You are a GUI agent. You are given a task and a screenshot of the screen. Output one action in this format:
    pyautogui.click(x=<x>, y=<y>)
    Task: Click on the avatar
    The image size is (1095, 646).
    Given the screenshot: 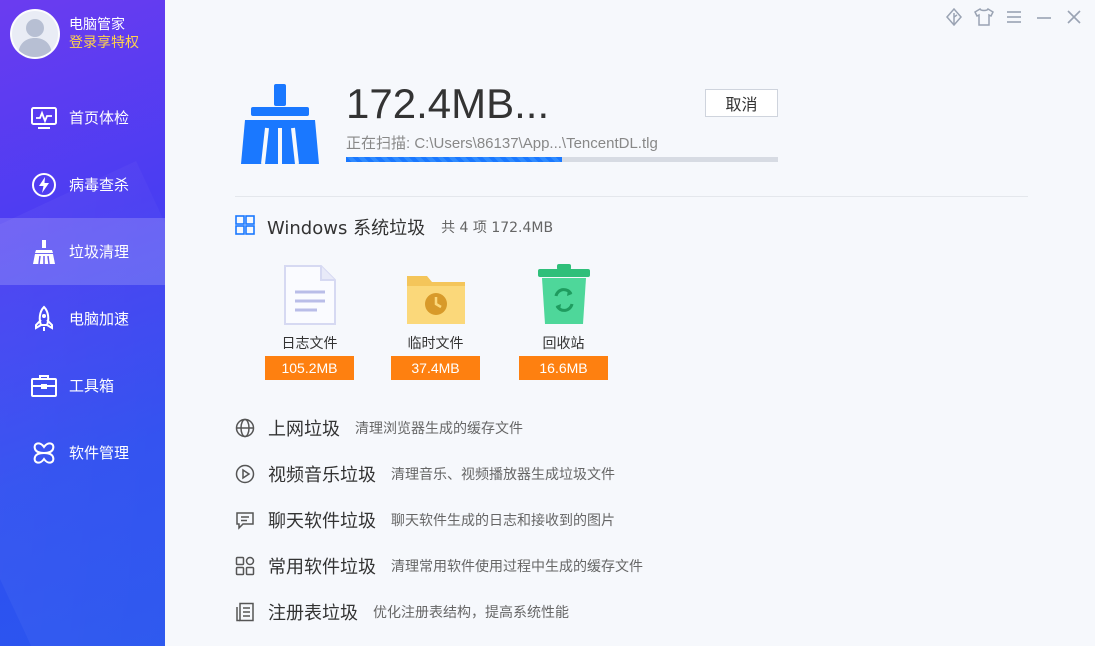 What is the action you would take?
    pyautogui.click(x=35, y=34)
    